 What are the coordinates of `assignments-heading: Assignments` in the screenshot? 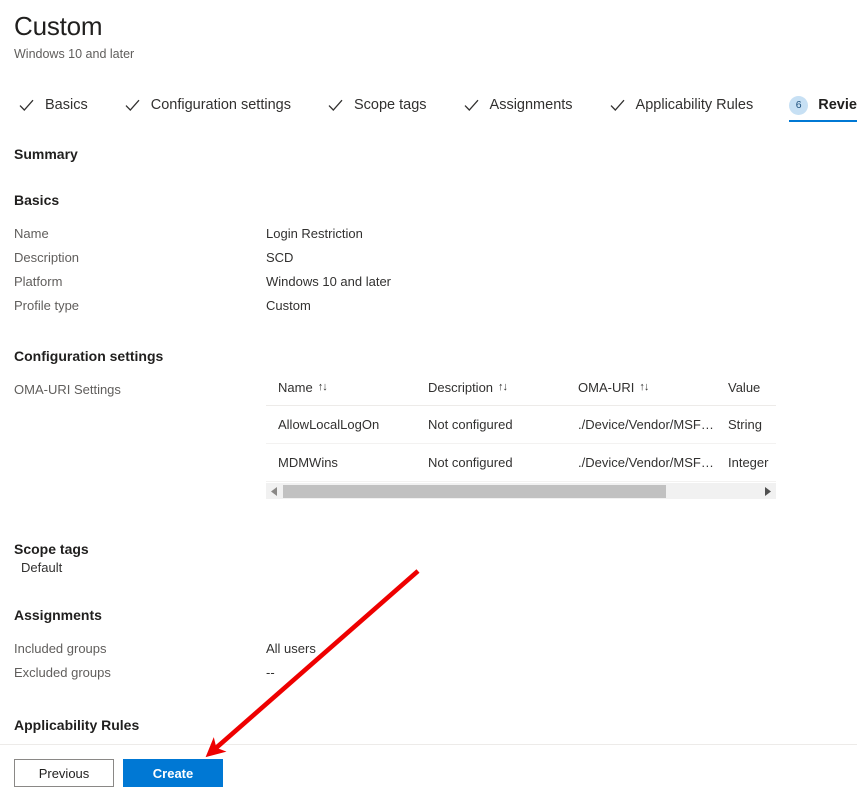 It's located at (58, 615).